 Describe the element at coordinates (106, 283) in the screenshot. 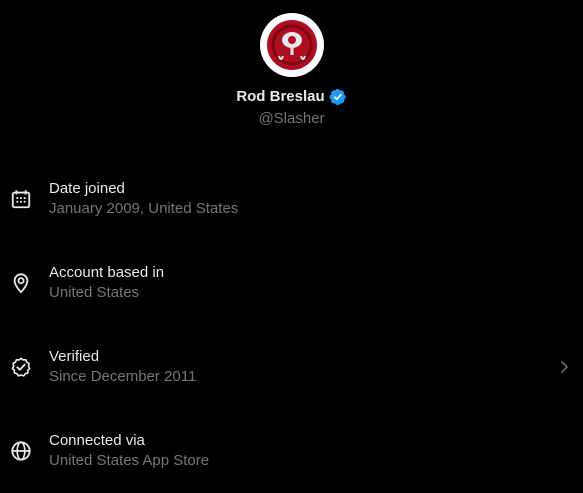

I see `row-text: Account based in United States` at that location.